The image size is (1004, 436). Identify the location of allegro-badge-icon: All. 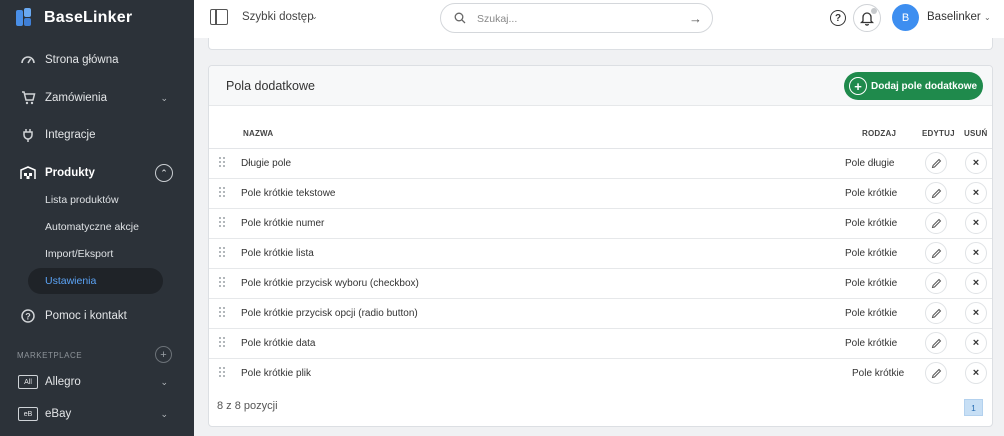
(28, 382).